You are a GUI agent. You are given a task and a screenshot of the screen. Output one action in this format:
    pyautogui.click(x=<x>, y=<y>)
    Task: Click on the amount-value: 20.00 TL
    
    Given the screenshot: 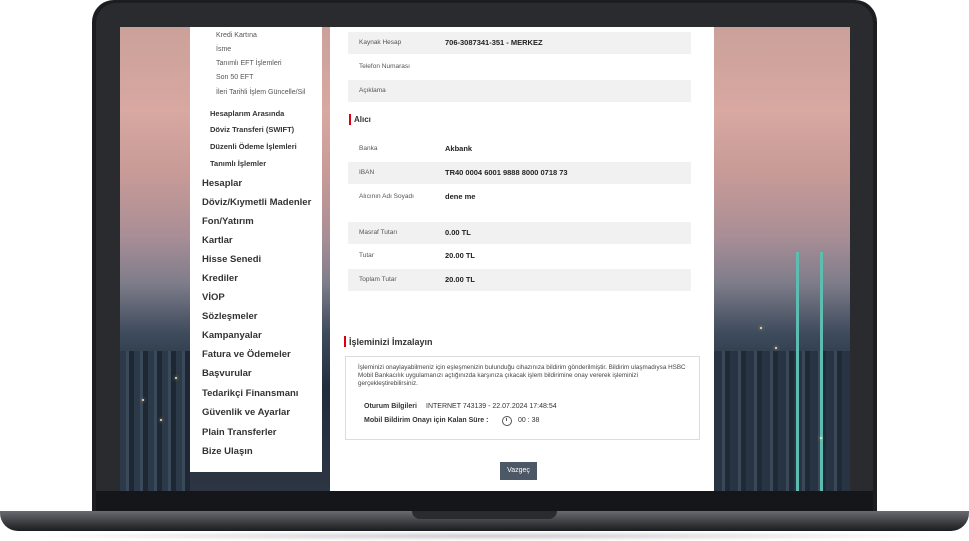 What is the action you would take?
    pyautogui.click(x=460, y=255)
    